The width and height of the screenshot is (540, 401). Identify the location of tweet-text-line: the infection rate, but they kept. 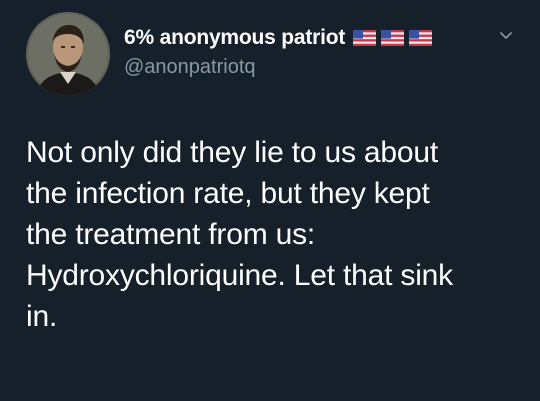
(228, 193).